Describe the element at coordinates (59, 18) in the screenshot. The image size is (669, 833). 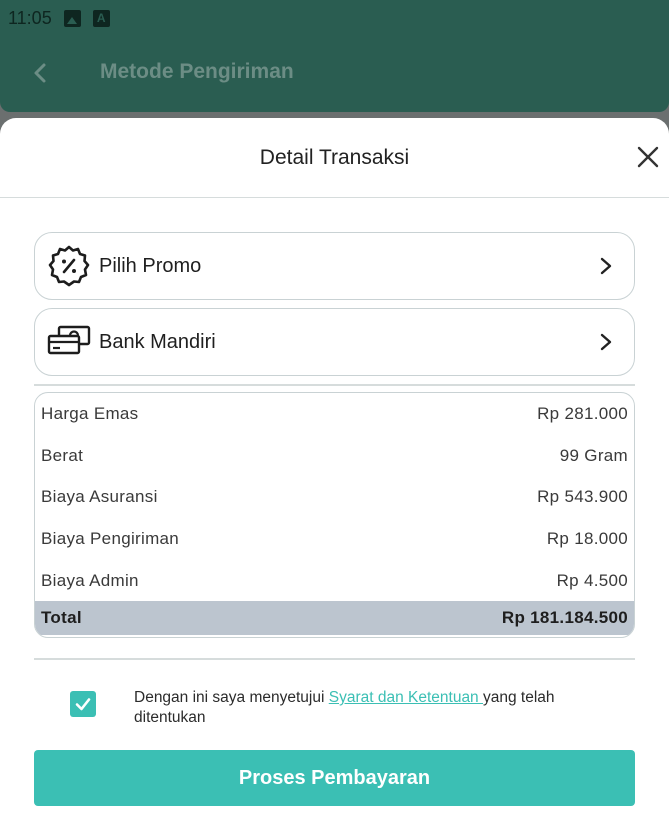
I see `status-bar: 11:05` at that location.